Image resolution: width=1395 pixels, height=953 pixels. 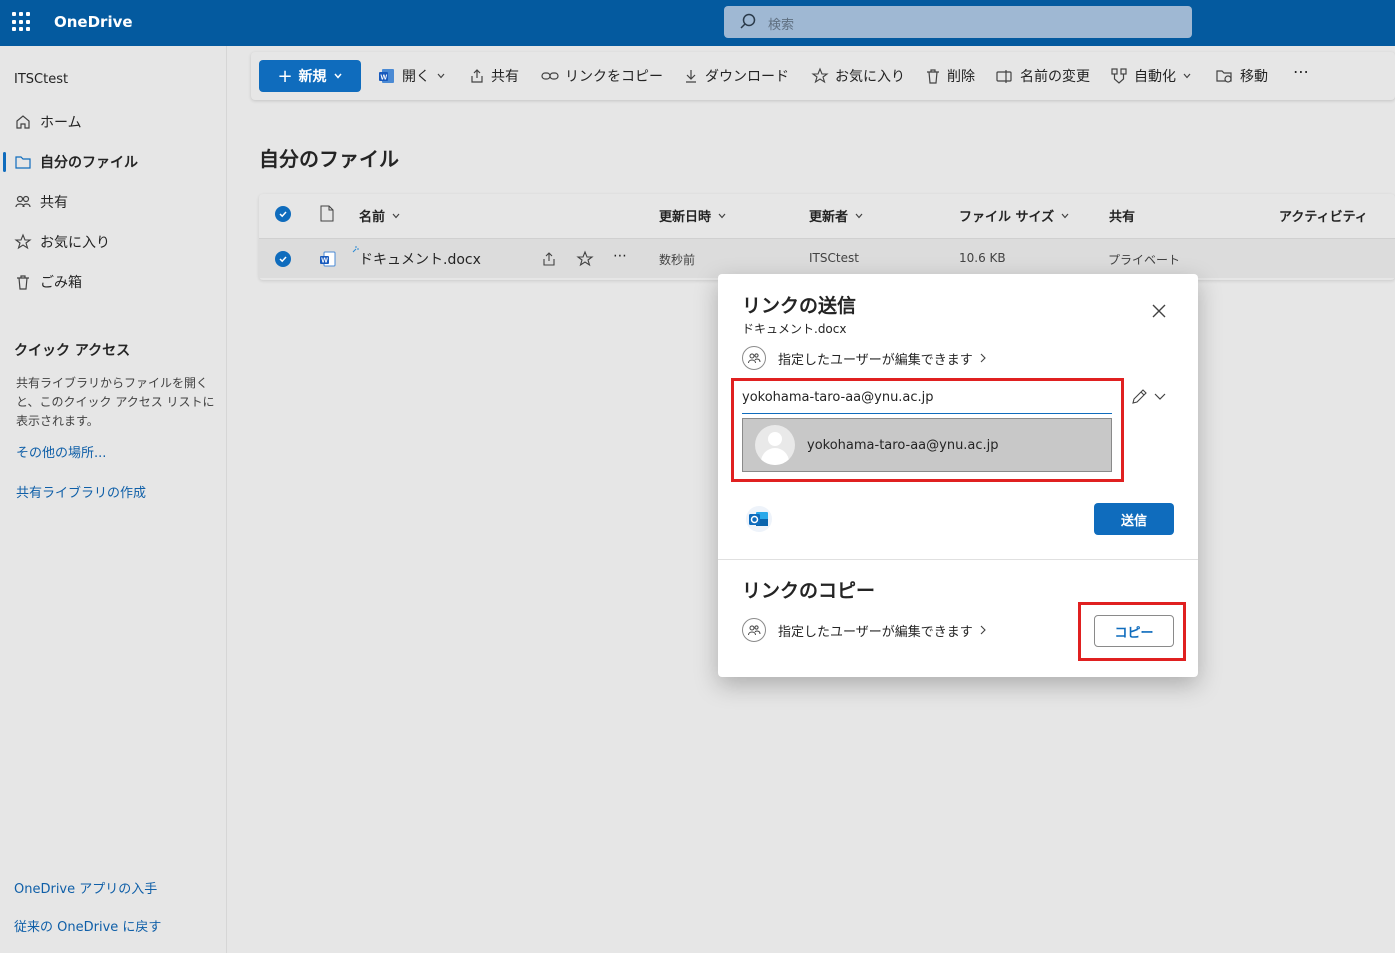 I want to click on nav-item-label: 共有, so click(x=54, y=203).